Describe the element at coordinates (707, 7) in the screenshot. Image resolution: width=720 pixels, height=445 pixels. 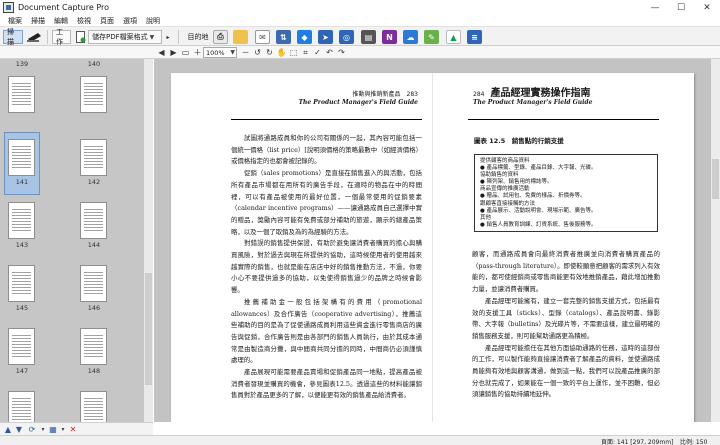
I see `close-icon: ✕` at that location.